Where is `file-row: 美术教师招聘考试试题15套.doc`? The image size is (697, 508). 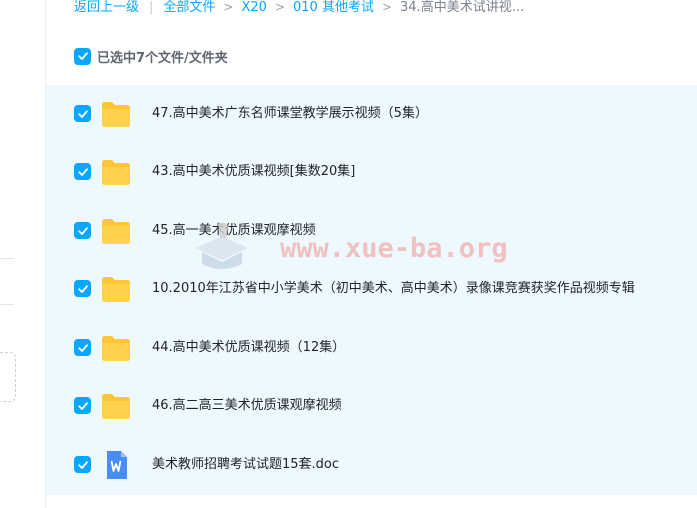
file-row: 美术教师招聘考试试题15套.doc is located at coordinates (371, 465).